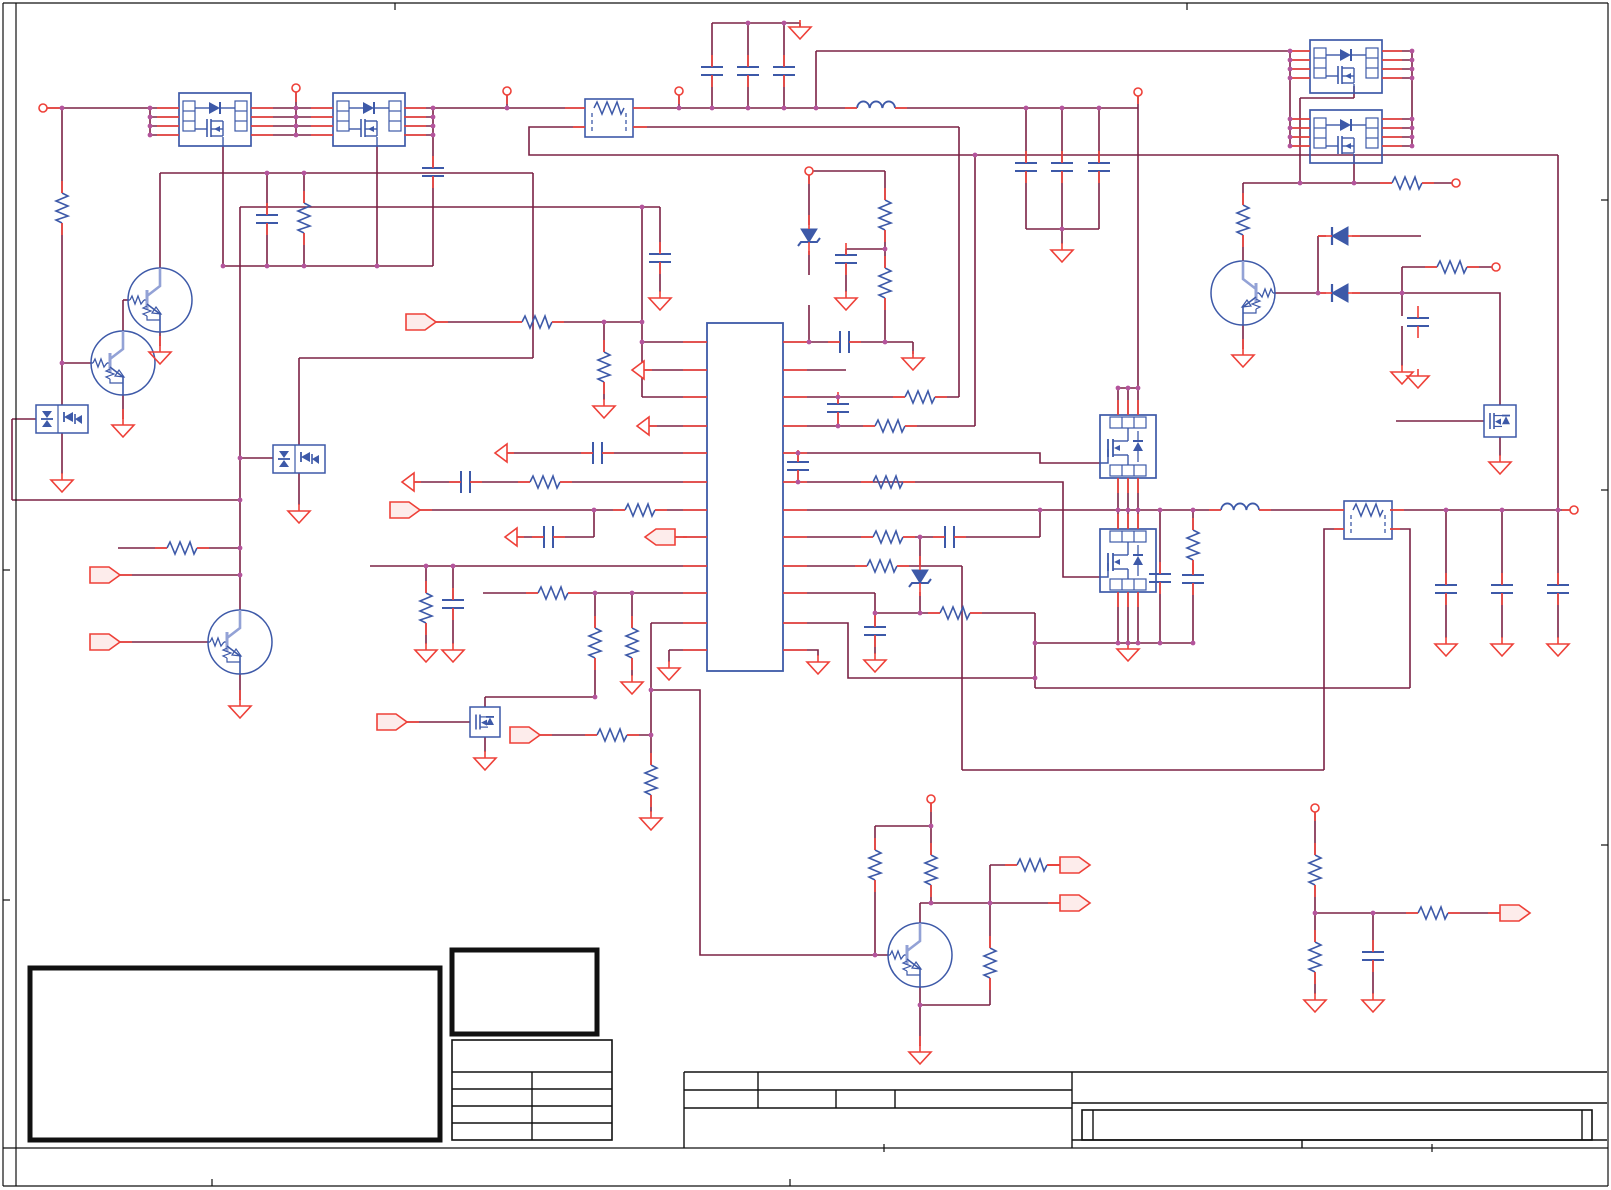 The image size is (1611, 1190). I want to click on current-shunt, so click(1368, 520).